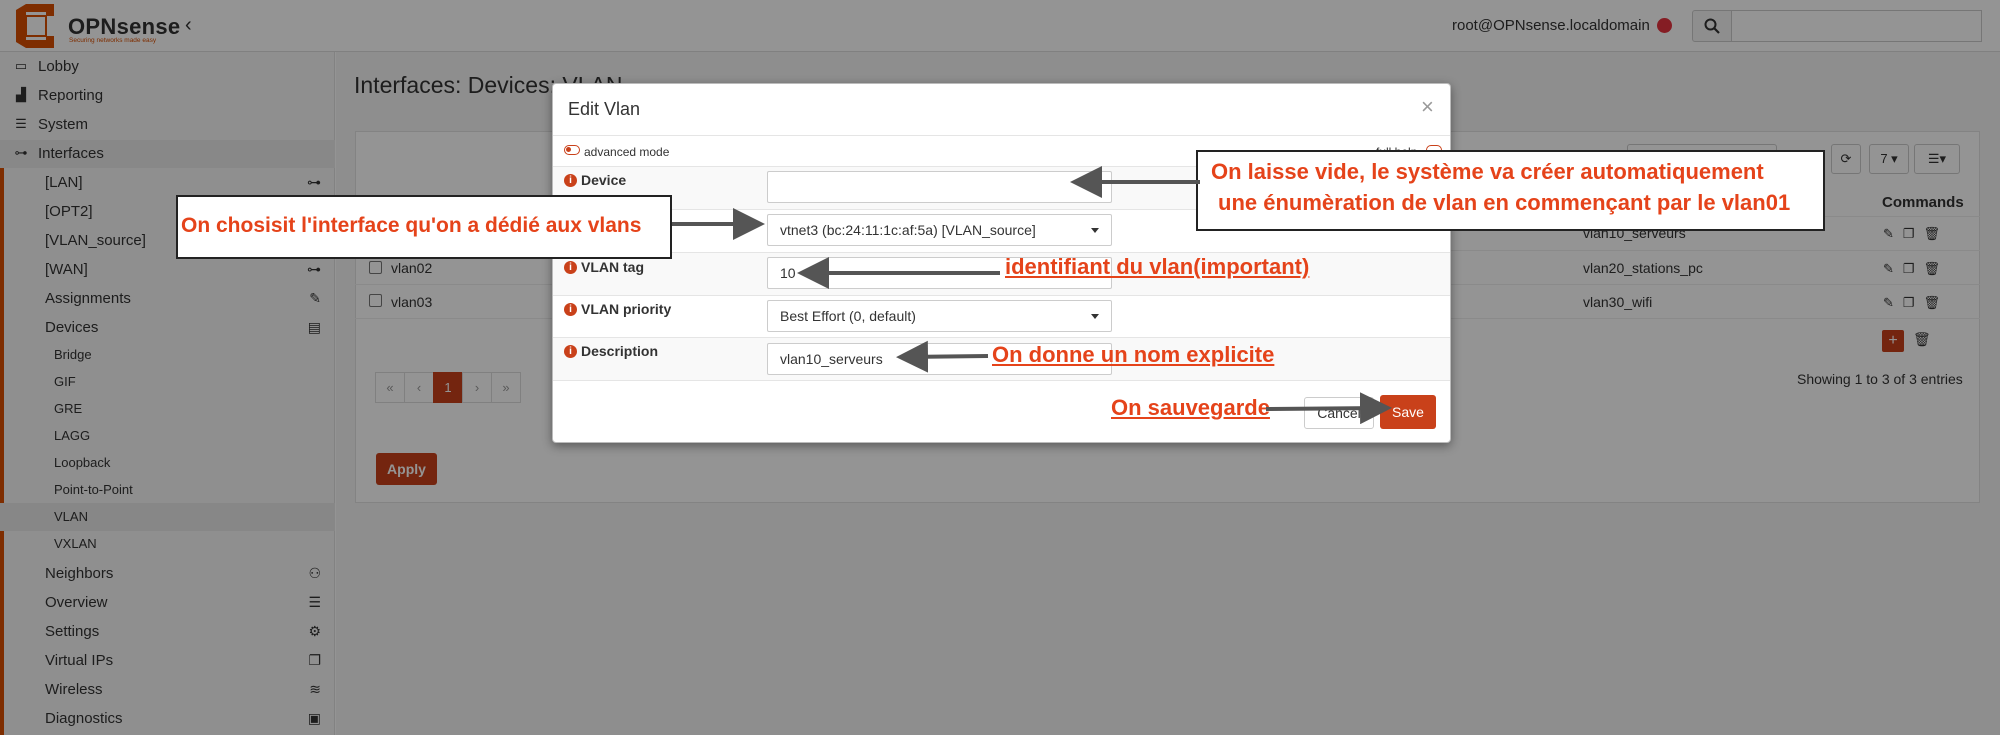 The width and height of the screenshot is (2000, 735). What do you see at coordinates (626, 309) in the screenshot?
I see `vlan-priority-label: VLAN priority` at bounding box center [626, 309].